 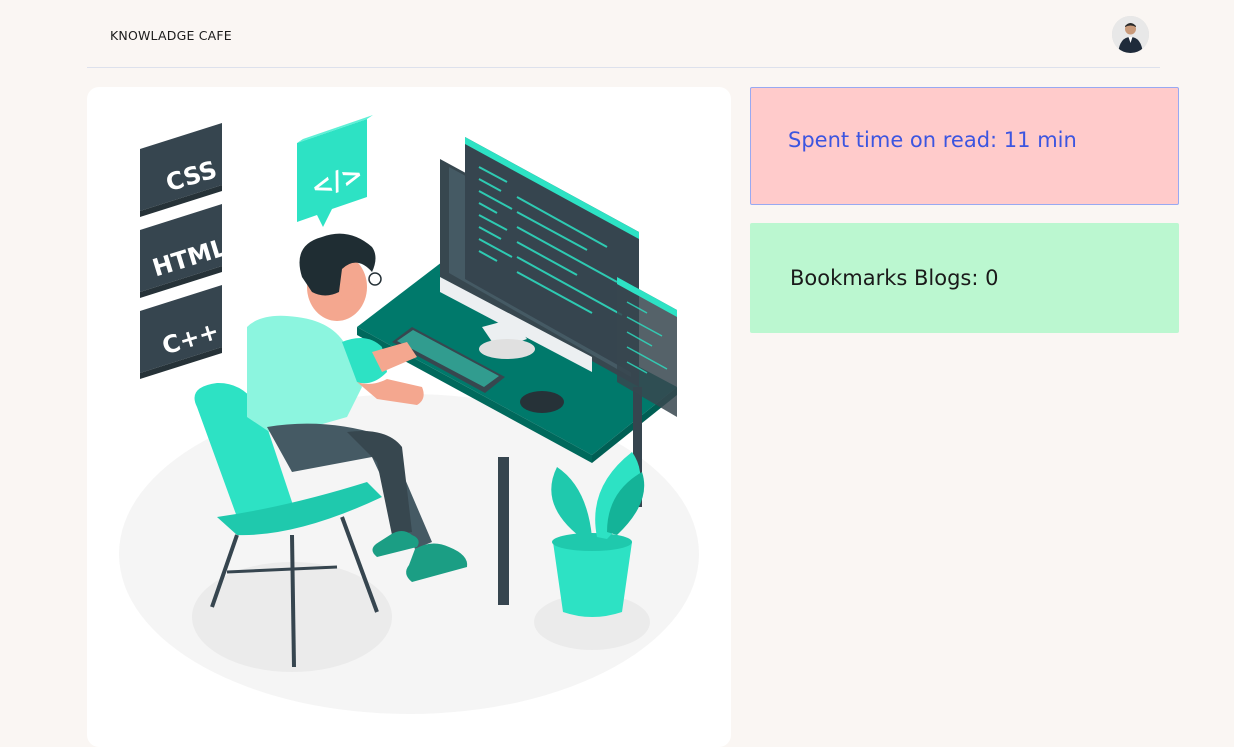 What do you see at coordinates (623, 34) in the screenshot?
I see `top-navbar: KNOWLADGE CAFE` at bounding box center [623, 34].